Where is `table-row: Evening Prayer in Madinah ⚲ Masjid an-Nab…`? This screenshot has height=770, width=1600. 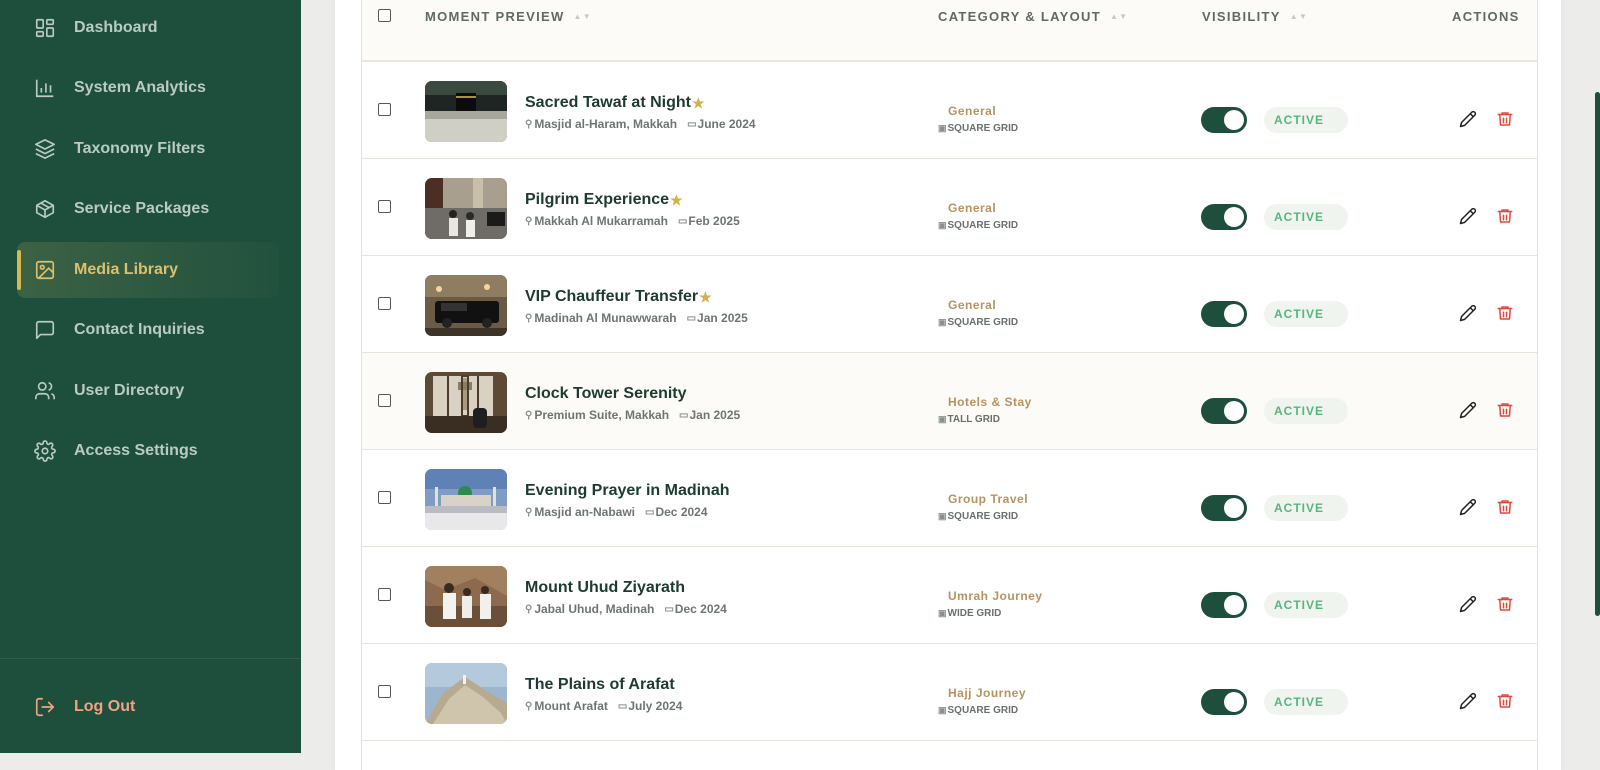
table-row: Evening Prayer in Madinah ⚲ Masjid an-Nab… is located at coordinates (949, 498).